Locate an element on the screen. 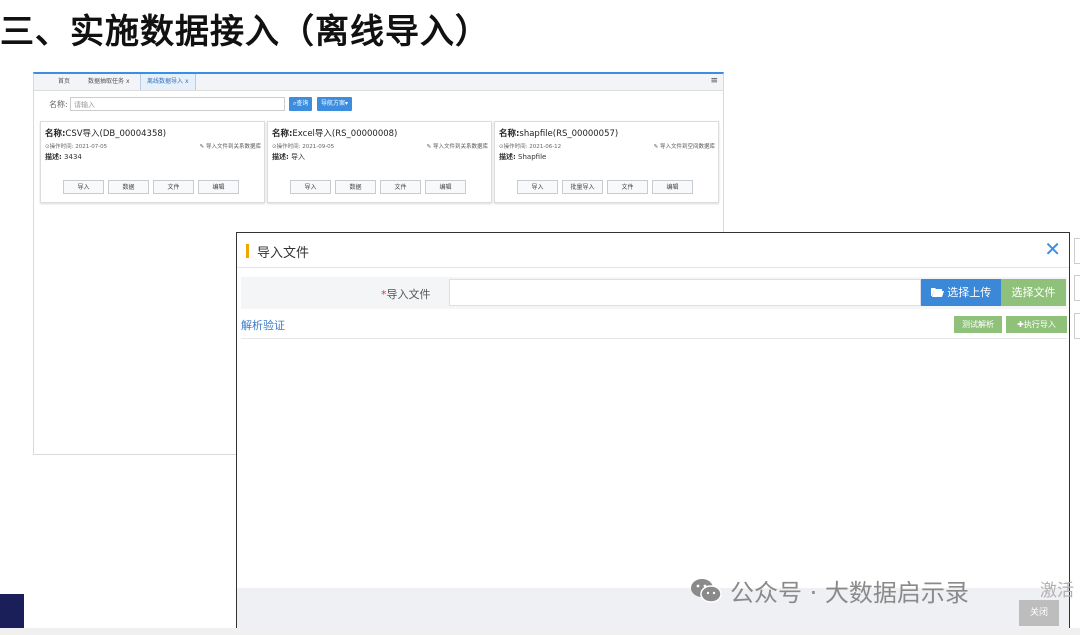 The width and height of the screenshot is (1080, 635). tab-extract-tasks: 数据抽取任务 x is located at coordinates (109, 82).